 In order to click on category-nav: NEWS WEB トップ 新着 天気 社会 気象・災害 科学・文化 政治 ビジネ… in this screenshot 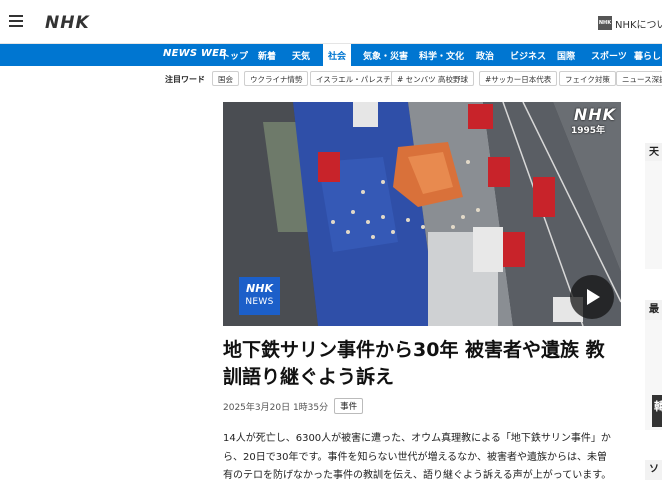, I will do `click(331, 55)`.